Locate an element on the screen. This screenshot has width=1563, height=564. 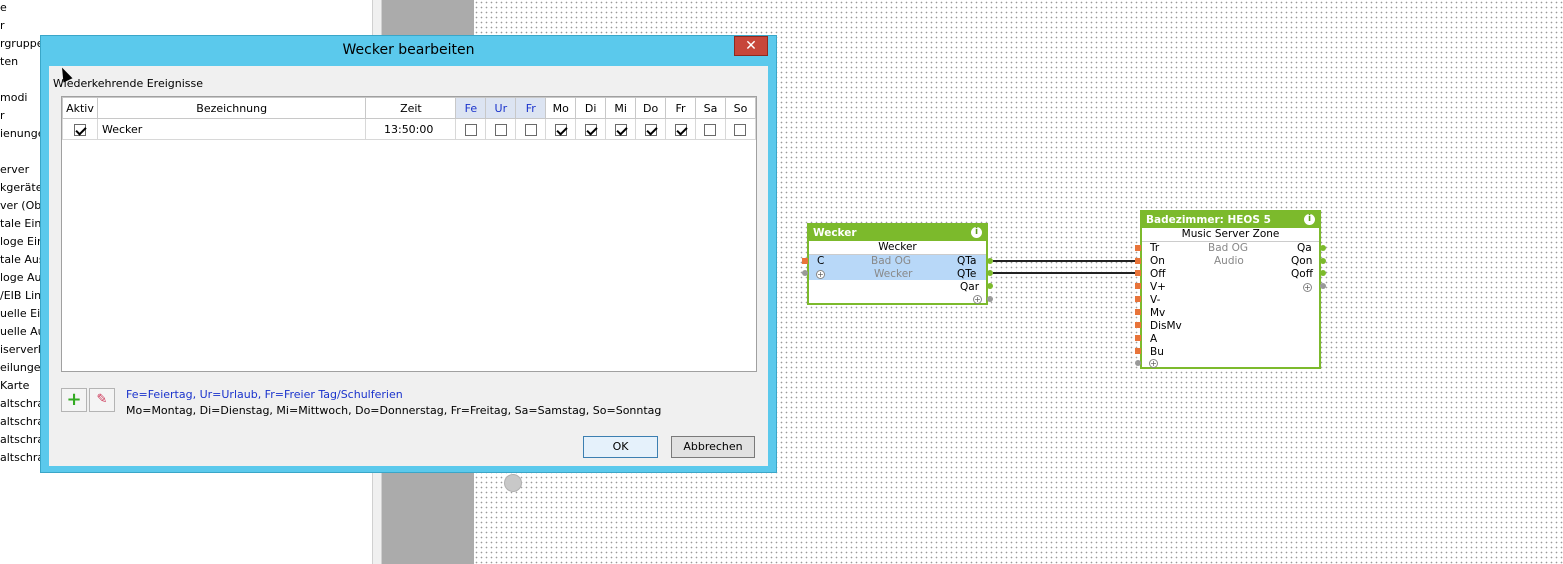
do-checkbox is located at coordinates (650, 129).